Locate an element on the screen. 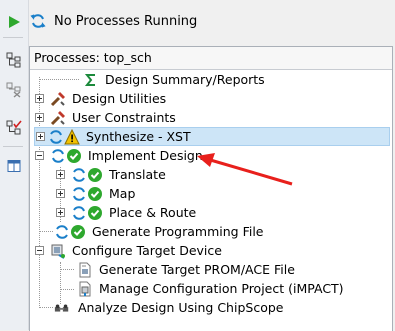 Image resolution: width=395 pixels, height=331 pixels. view-window-button is located at coordinates (14, 166).